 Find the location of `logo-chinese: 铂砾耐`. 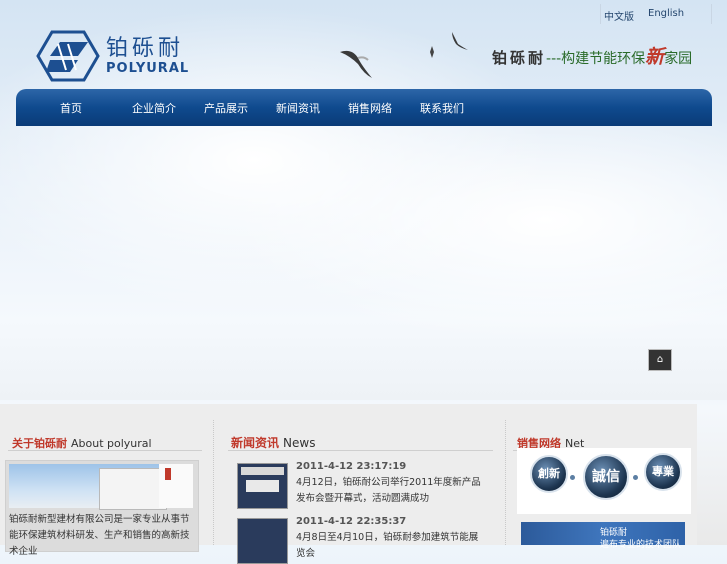

logo-chinese: 铂砾耐 is located at coordinates (145, 48).